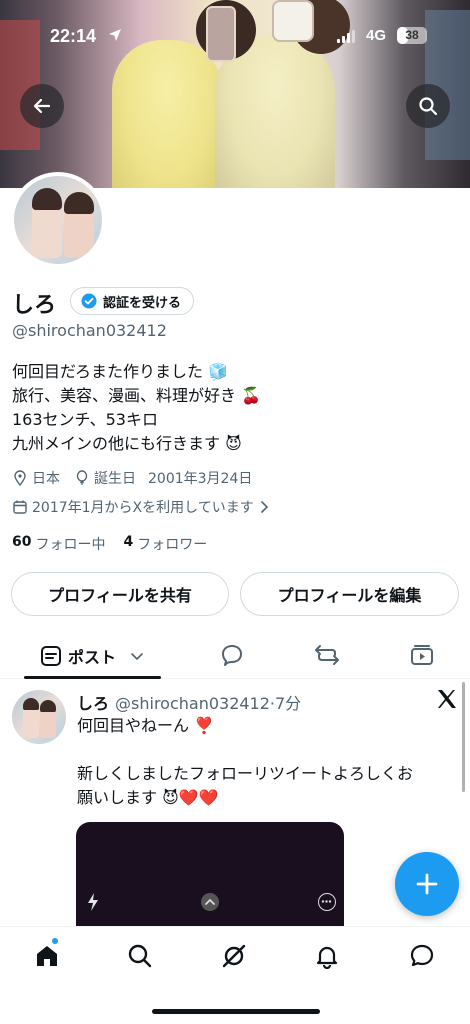  What do you see at coordinates (58, 220) in the screenshot?
I see `profile-avatar` at bounding box center [58, 220].